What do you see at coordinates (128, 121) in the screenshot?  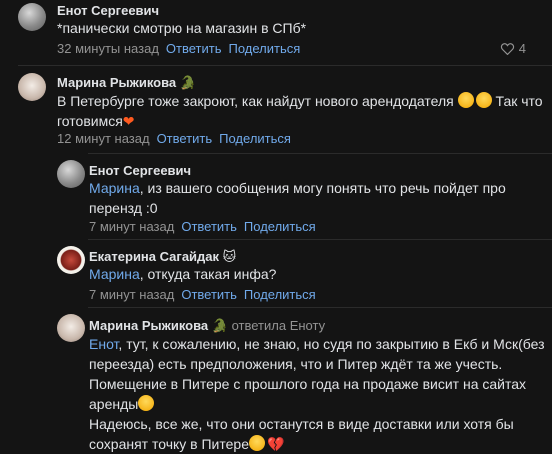 I see `orange-heart-icon: ❤` at bounding box center [128, 121].